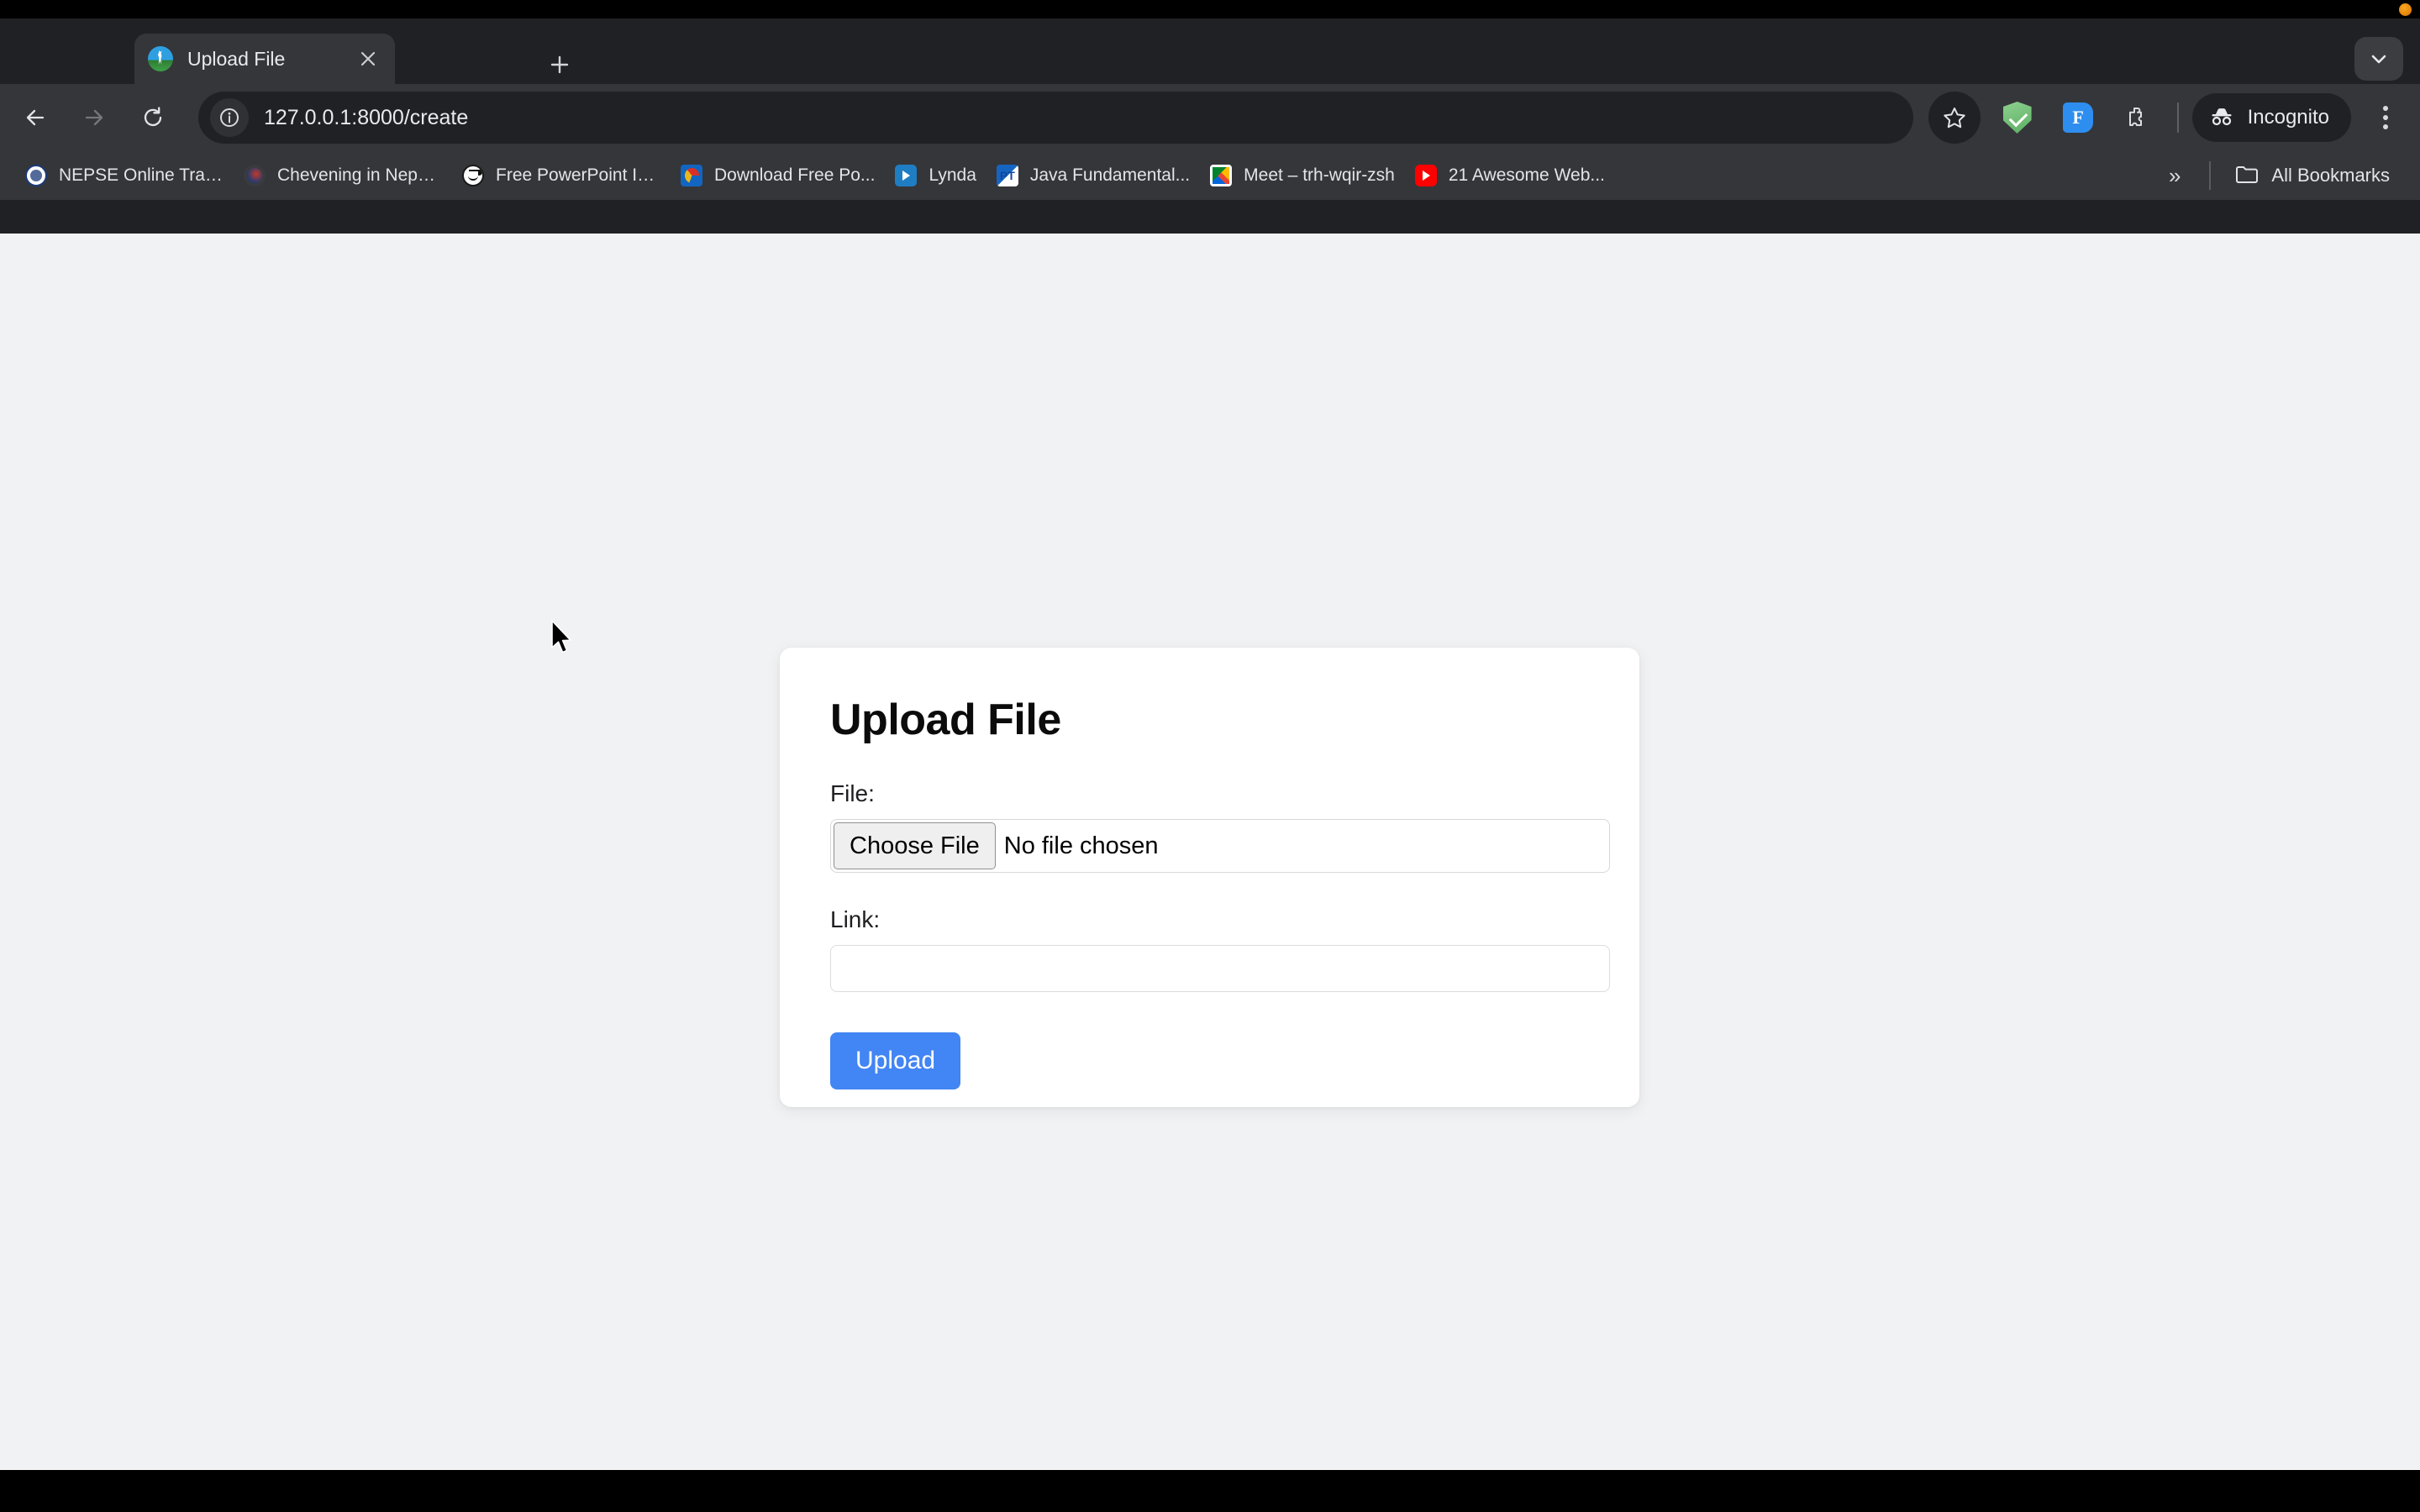 The height and width of the screenshot is (1512, 2420). Describe the element at coordinates (1210, 1491) in the screenshot. I see `screen-bottom-bezel` at that location.